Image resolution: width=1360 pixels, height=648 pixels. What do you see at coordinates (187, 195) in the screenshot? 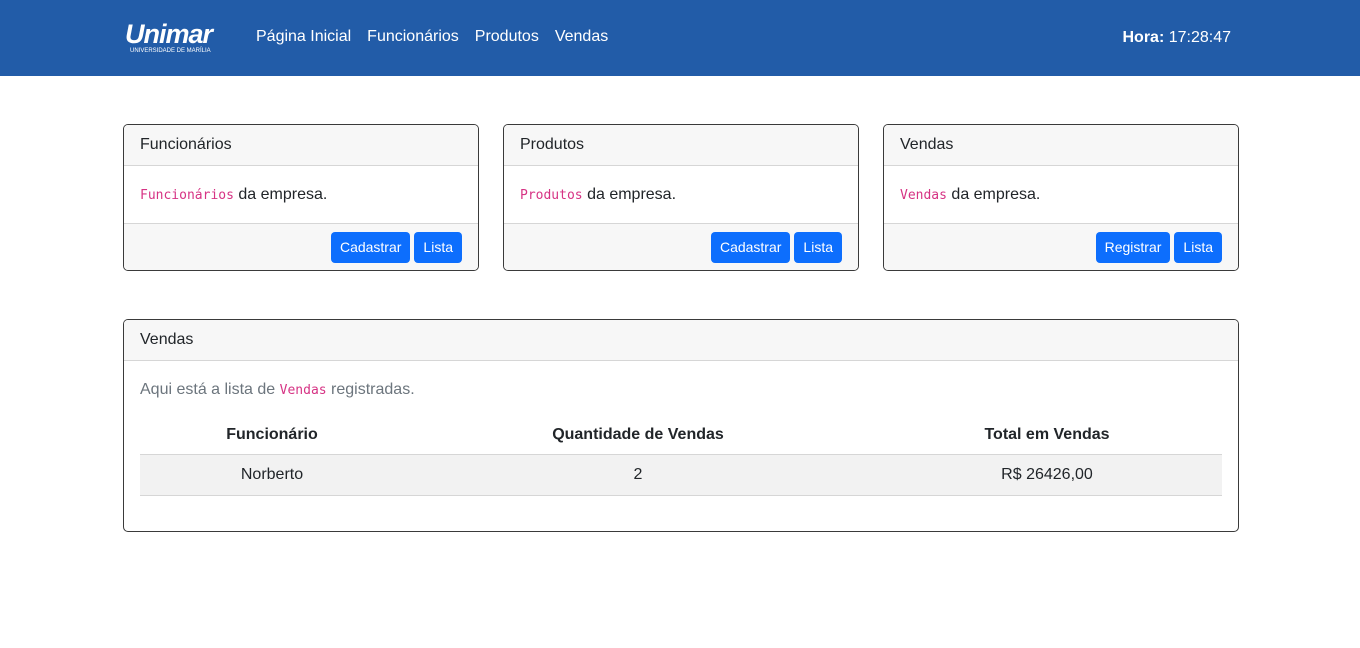
I see `card-code: Funcionários` at bounding box center [187, 195].